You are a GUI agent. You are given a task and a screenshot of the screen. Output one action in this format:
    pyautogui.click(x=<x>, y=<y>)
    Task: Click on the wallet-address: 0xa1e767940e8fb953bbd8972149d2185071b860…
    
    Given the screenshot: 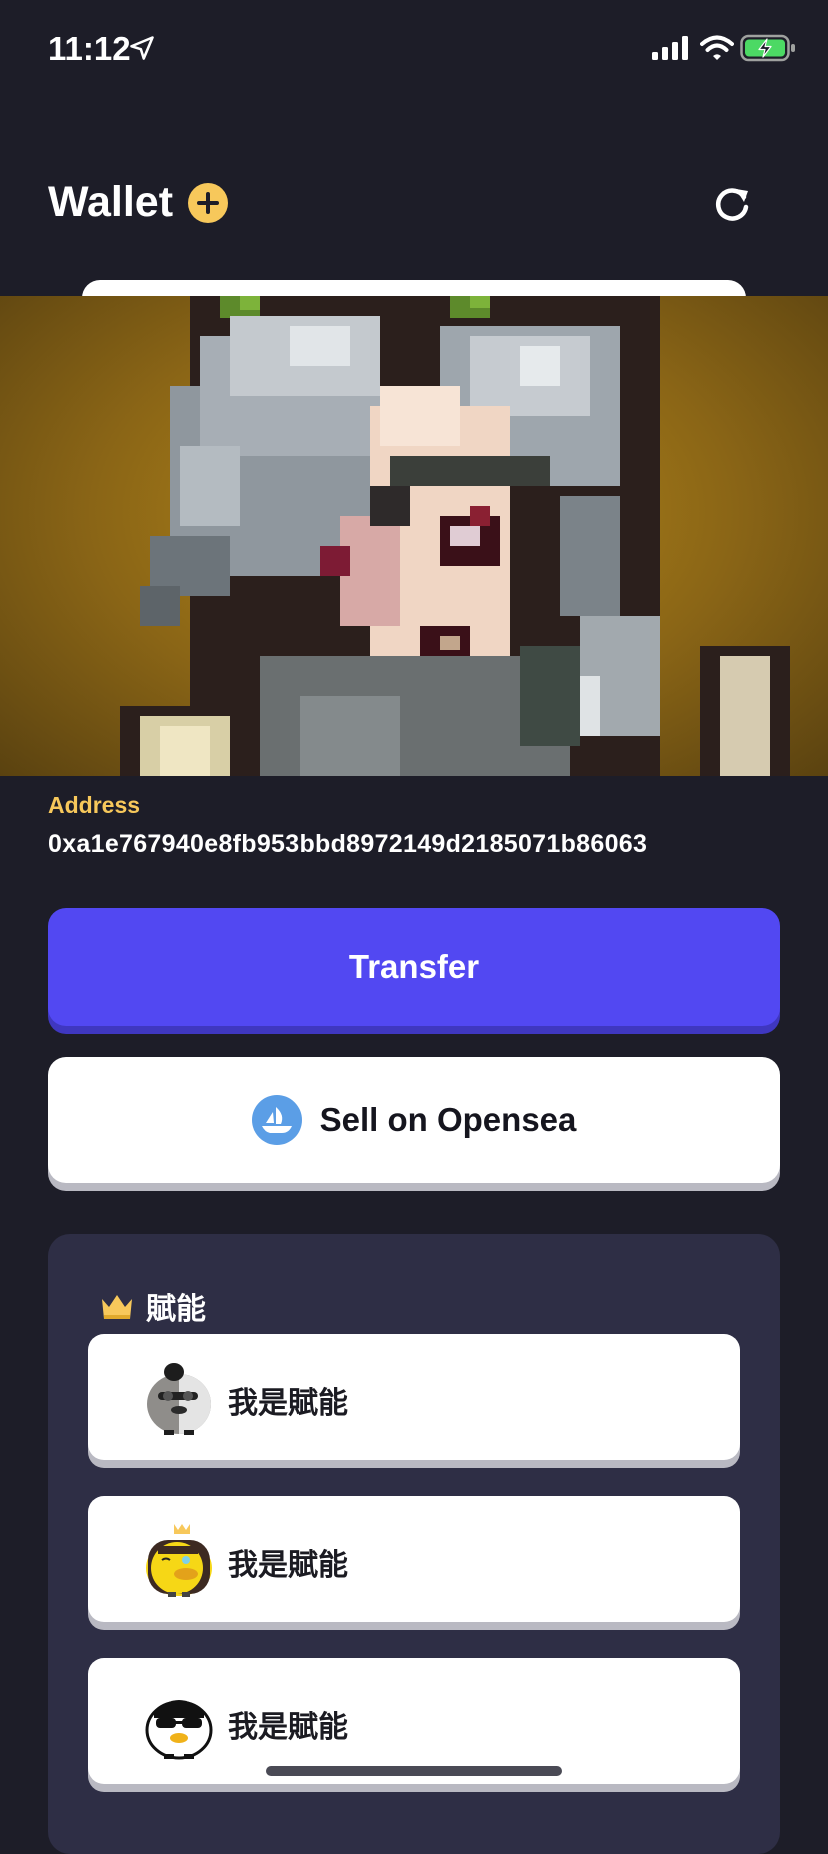 What is the action you would take?
    pyautogui.click(x=348, y=844)
    